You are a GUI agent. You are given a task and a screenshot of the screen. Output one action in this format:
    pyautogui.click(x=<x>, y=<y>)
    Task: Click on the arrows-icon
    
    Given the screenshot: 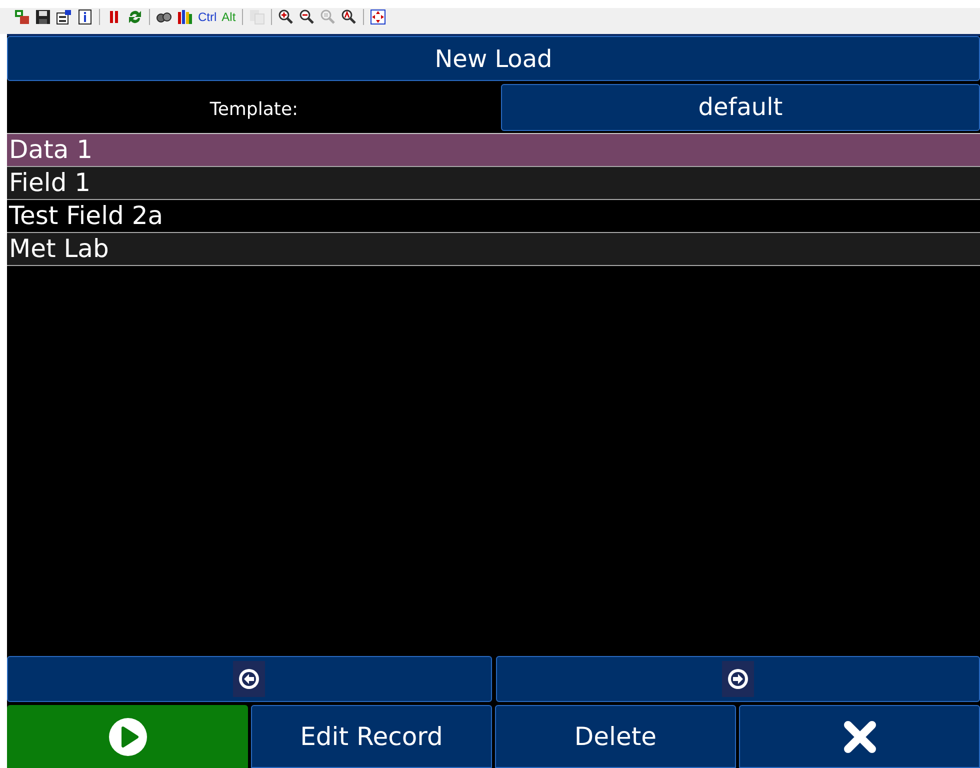 What is the action you would take?
    pyautogui.click(x=378, y=17)
    